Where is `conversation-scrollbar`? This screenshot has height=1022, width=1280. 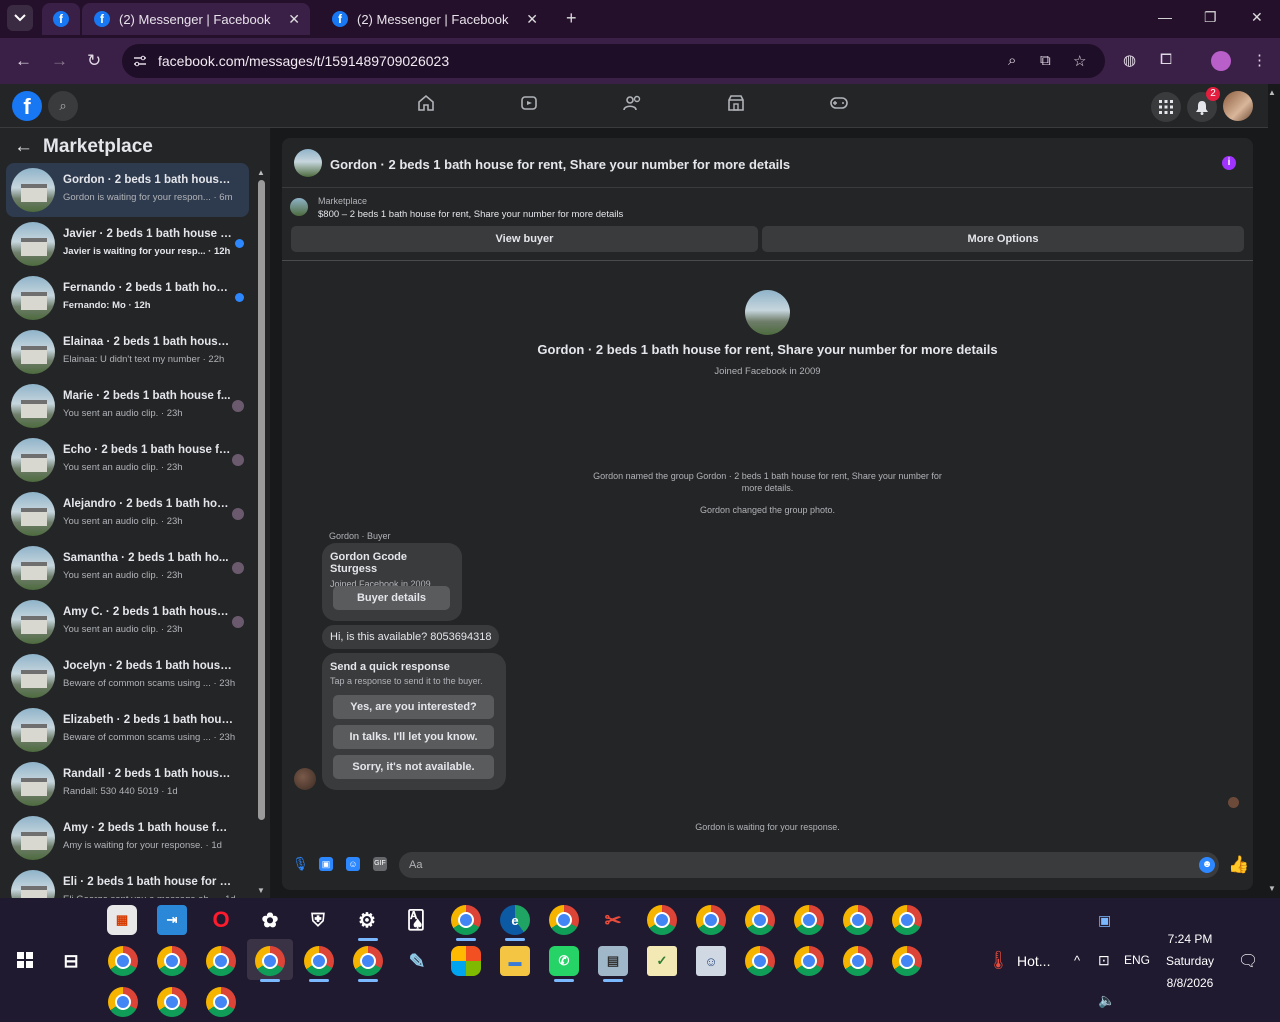 conversation-scrollbar is located at coordinates (261, 500).